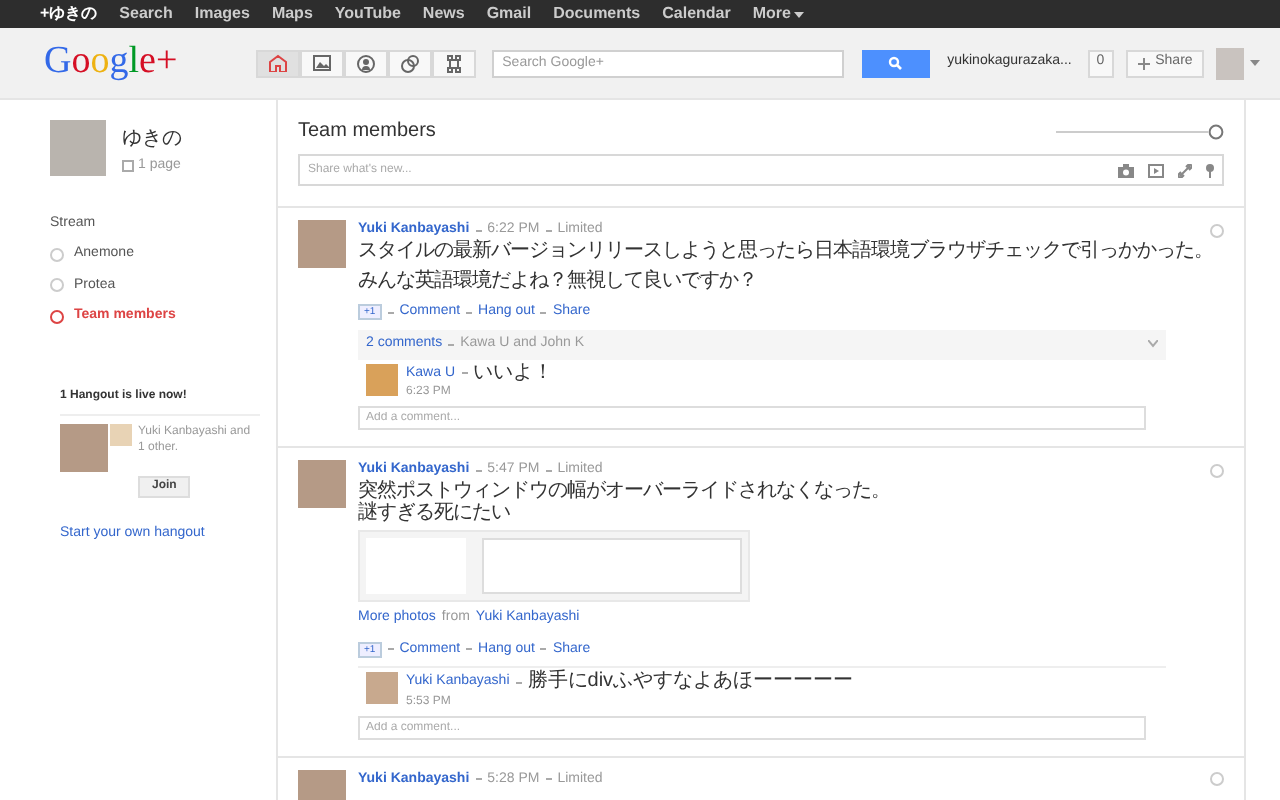 Image resolution: width=1280 pixels, height=800 pixels. What do you see at coordinates (1143, 63) in the screenshot?
I see `plus-icon` at bounding box center [1143, 63].